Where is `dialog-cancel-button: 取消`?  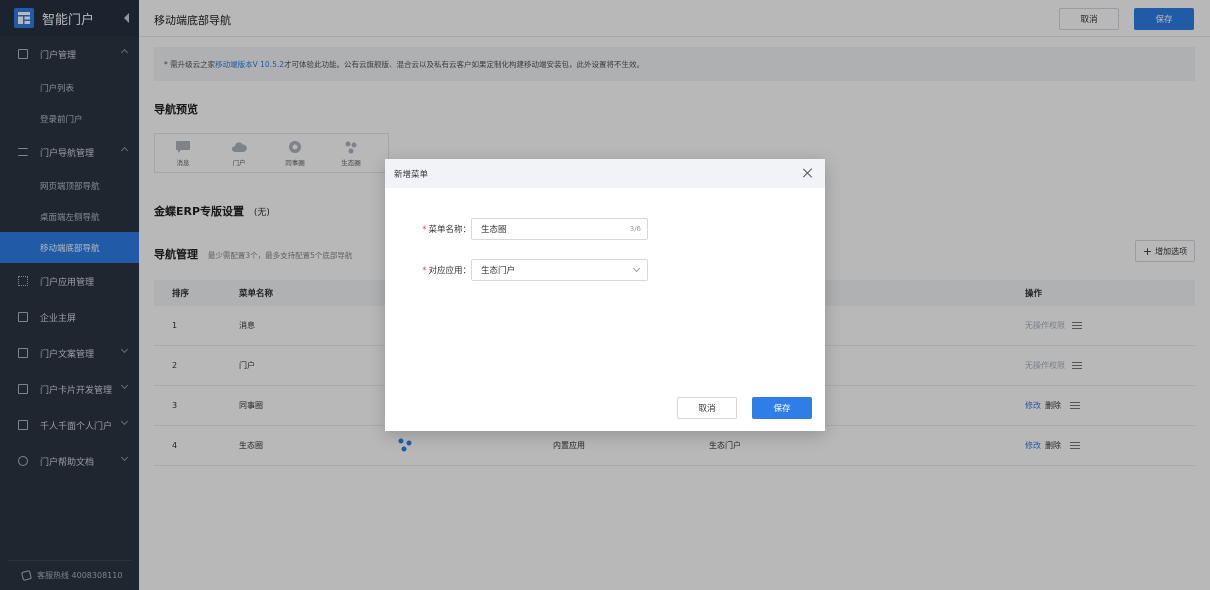
dialog-cancel-button: 取消 is located at coordinates (707, 408).